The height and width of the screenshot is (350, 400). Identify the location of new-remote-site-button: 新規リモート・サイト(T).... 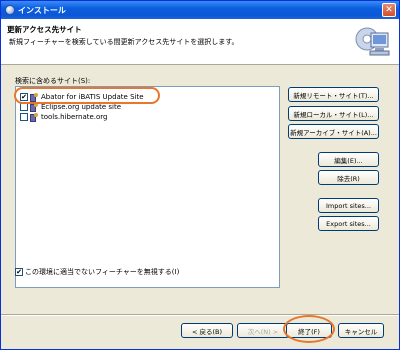
(333, 94).